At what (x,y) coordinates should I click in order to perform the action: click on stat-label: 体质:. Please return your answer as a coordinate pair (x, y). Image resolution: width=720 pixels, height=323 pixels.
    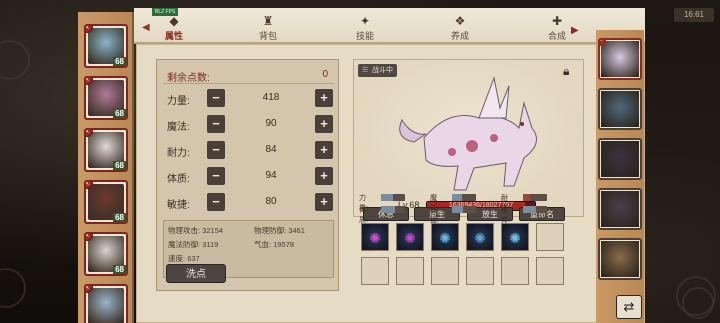
    Looking at the image, I should click on (178, 179).